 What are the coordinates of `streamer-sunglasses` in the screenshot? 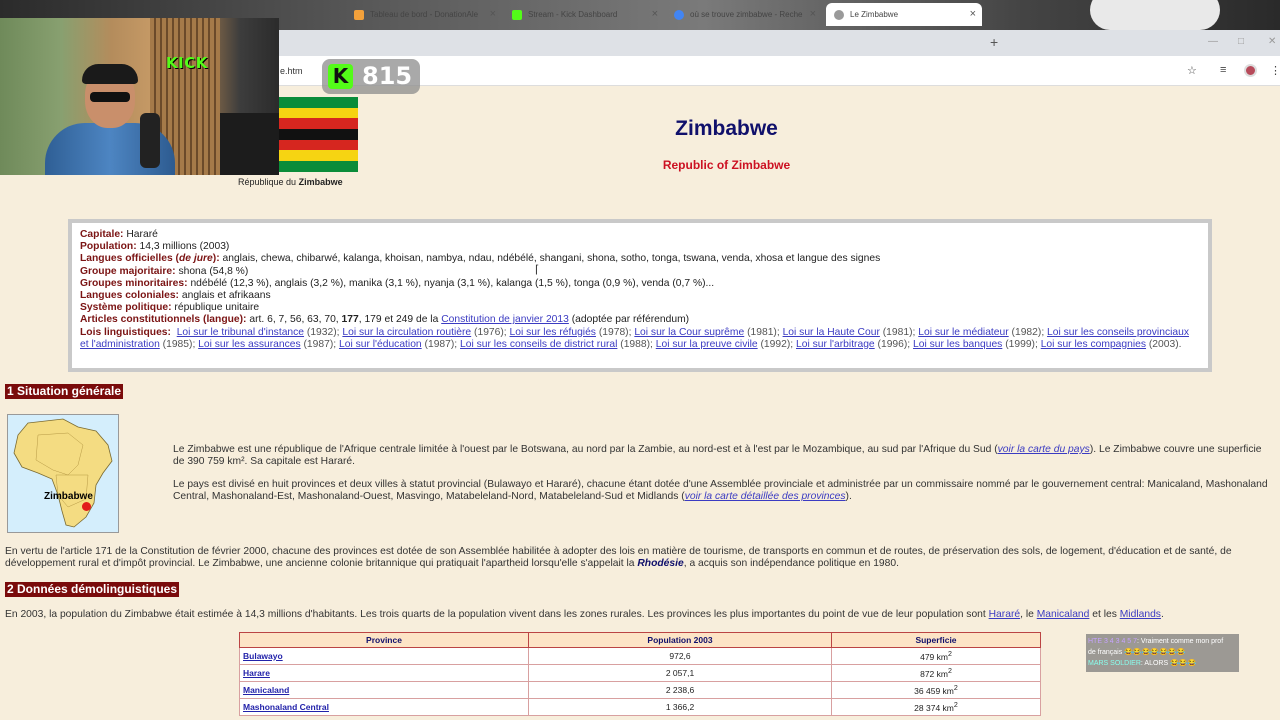 It's located at (110, 97).